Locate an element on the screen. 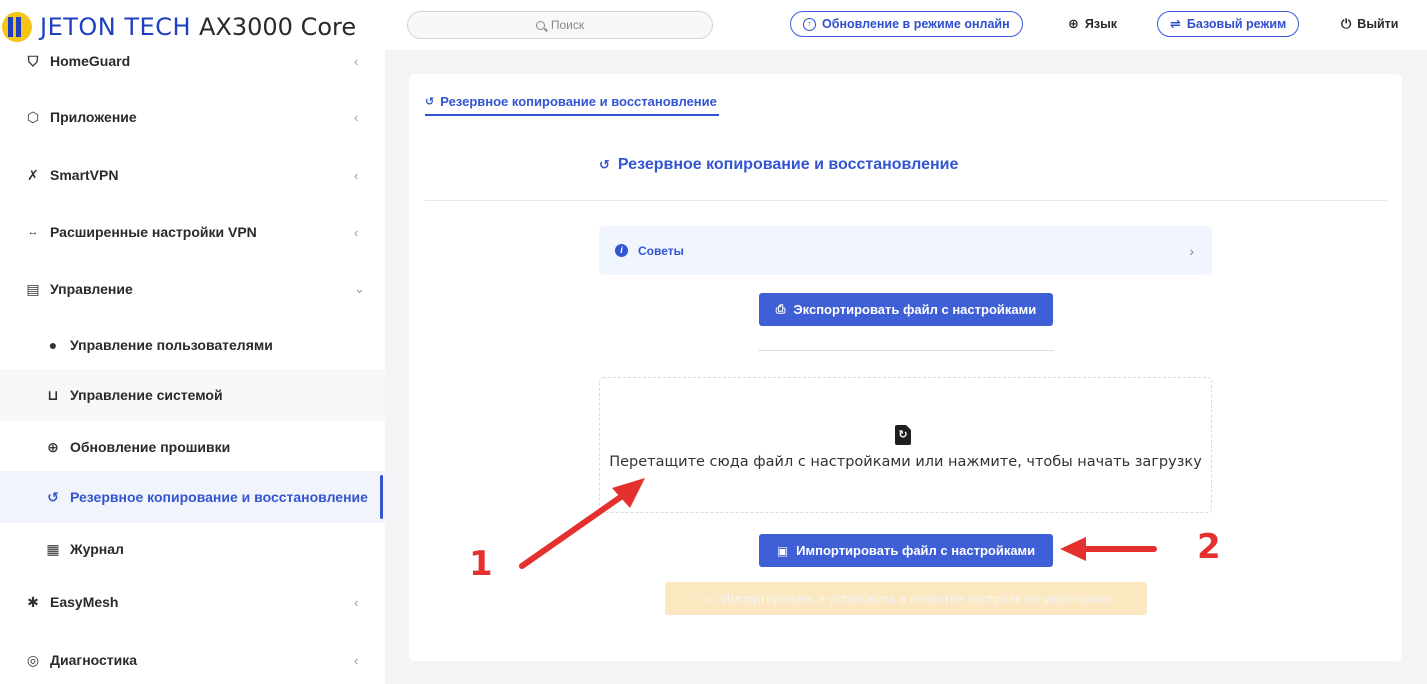  sidebar-item-label: HomeGuard is located at coordinates (90, 61).